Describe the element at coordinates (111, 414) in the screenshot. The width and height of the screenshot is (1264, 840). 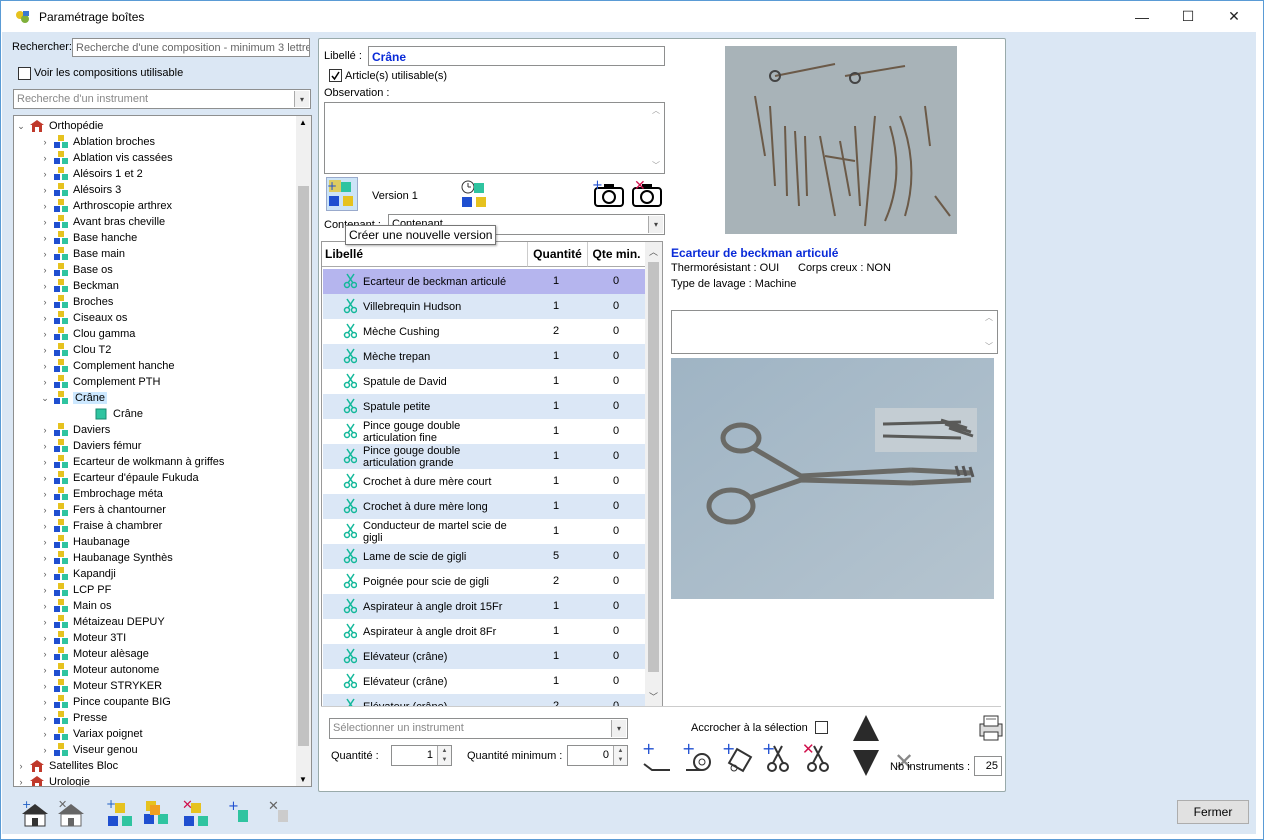
I see `tree-version-item: Crâne` at that location.